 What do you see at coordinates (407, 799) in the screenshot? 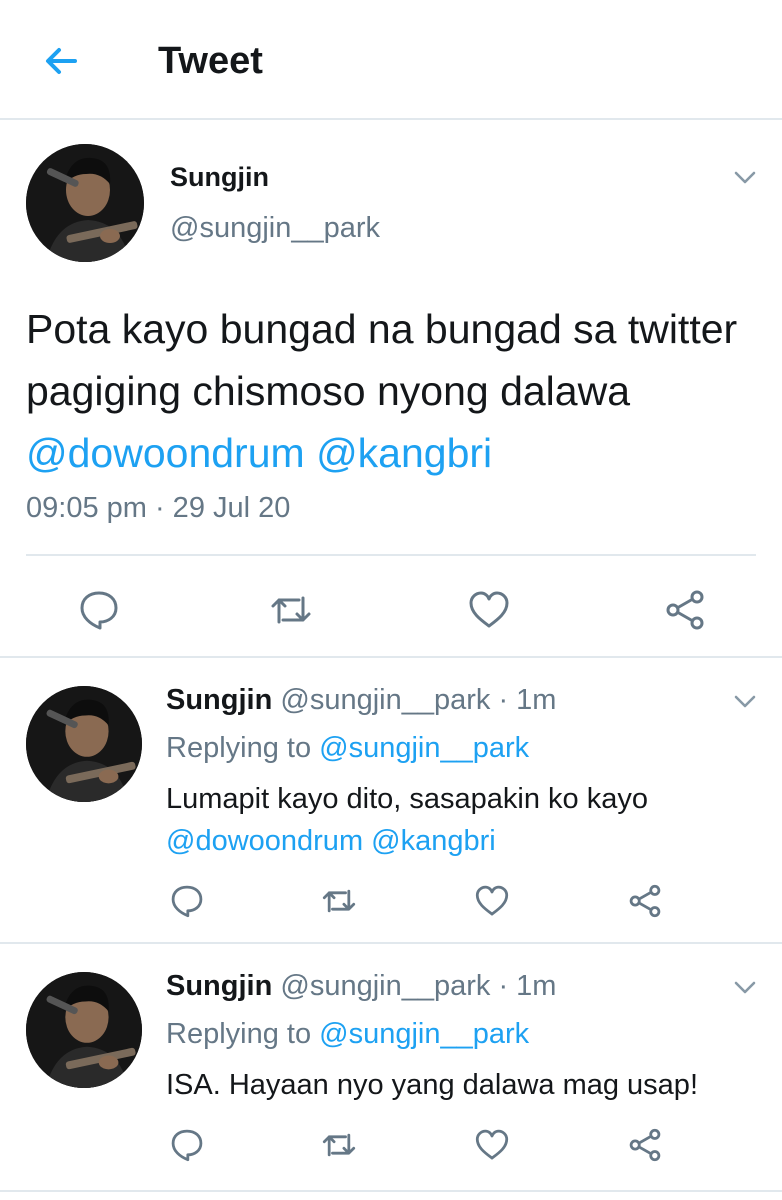
I see `tweet-body: Lumapit kayo dito, sasapakin ko kayo` at bounding box center [407, 799].